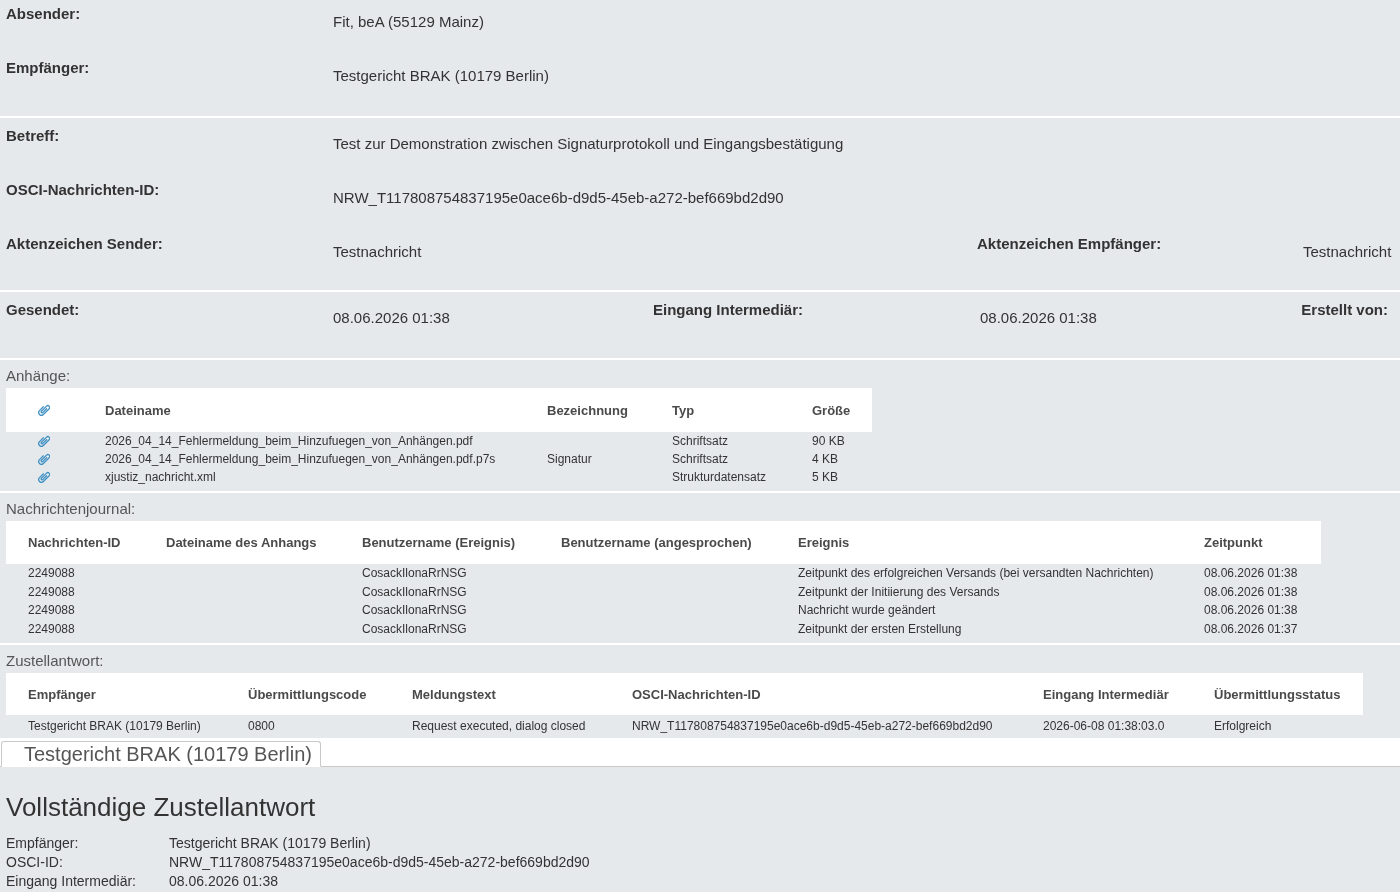 The image size is (1400, 892). What do you see at coordinates (696, 694) in the screenshot?
I see `column-header: OSCI-Nachrichten-ID` at bounding box center [696, 694].